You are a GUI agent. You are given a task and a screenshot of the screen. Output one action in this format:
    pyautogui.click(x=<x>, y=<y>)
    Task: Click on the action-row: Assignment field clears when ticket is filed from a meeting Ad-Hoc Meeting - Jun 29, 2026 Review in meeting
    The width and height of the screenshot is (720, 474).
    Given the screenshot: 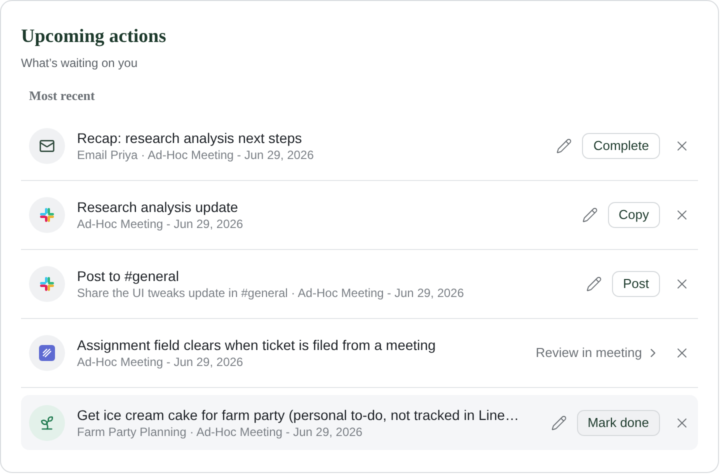 What is the action you would take?
    pyautogui.click(x=359, y=353)
    